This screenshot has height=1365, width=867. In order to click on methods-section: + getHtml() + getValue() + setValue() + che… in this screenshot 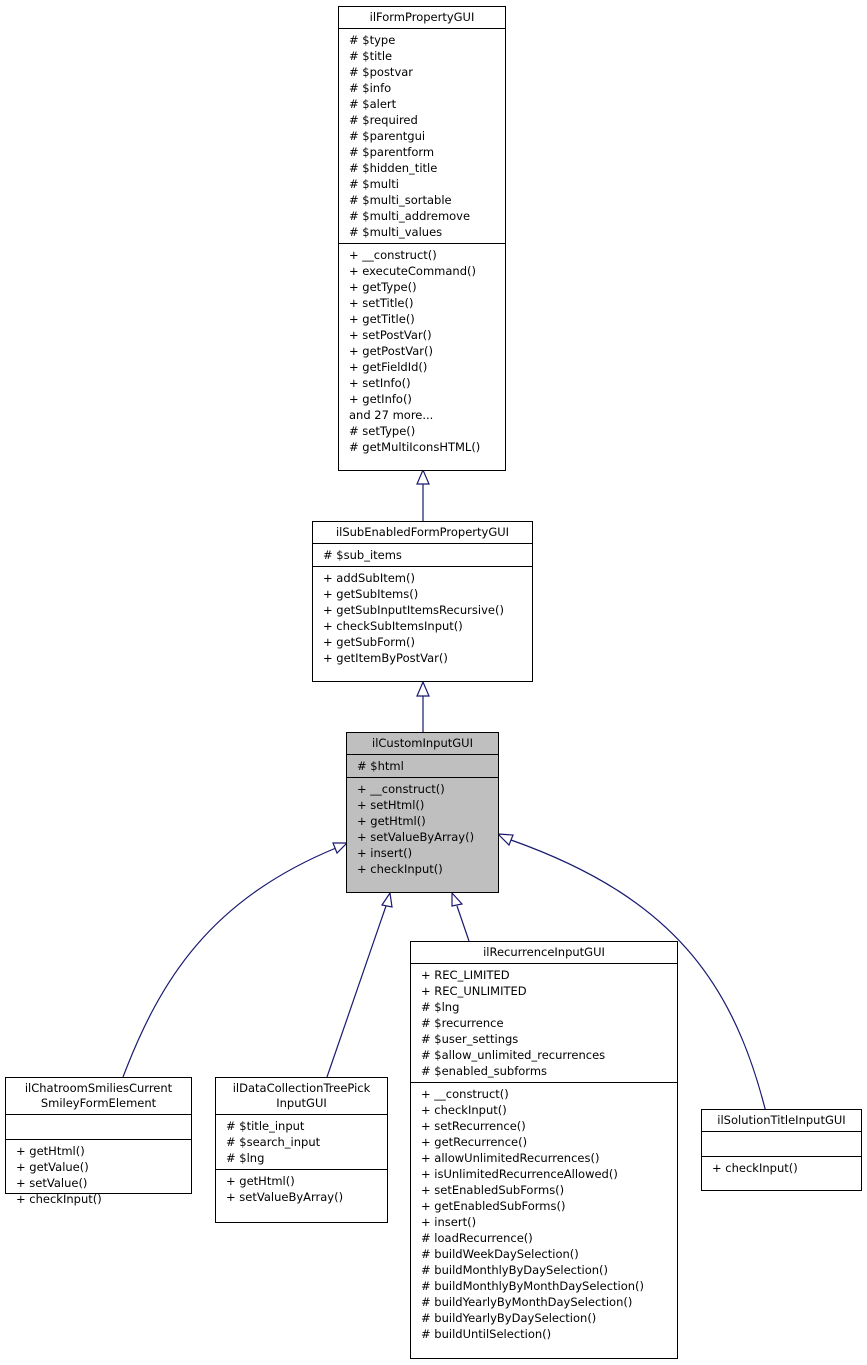, I will do `click(98, 1175)`.